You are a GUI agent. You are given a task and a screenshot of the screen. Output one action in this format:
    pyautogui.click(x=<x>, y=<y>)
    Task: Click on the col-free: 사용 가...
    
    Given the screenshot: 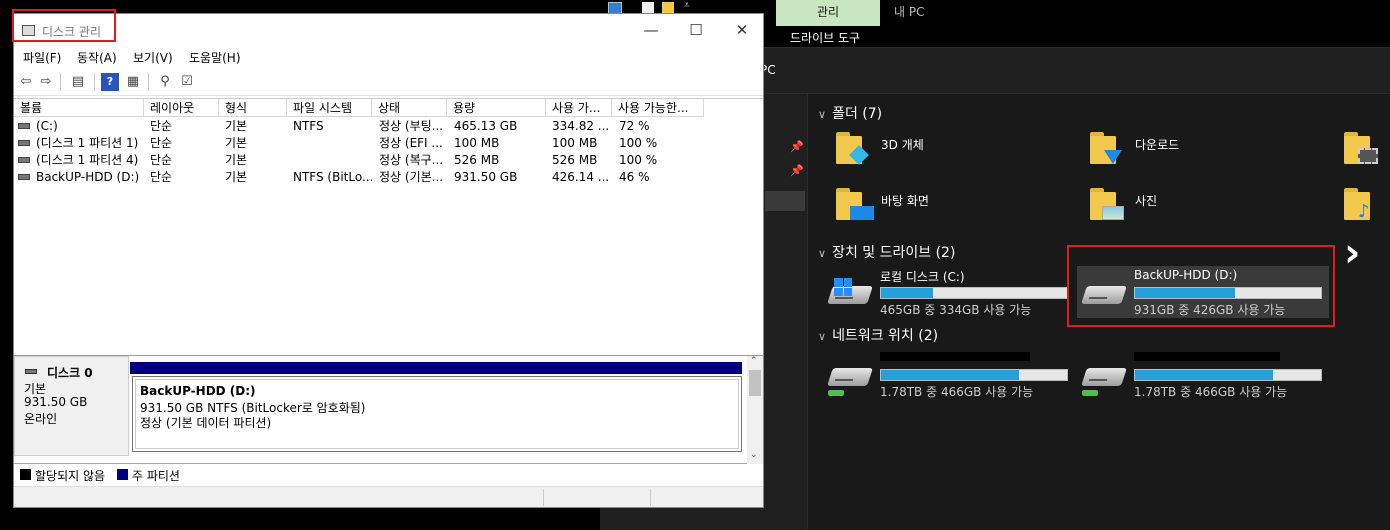 What is the action you would take?
    pyautogui.click(x=579, y=108)
    